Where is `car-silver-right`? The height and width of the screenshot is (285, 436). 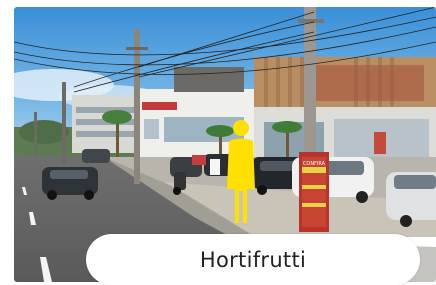
car-silver-right is located at coordinates (411, 199).